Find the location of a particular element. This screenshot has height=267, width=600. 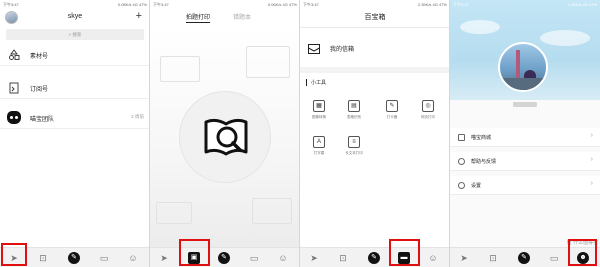

tool-label: 表格识别 is located at coordinates (354, 117).